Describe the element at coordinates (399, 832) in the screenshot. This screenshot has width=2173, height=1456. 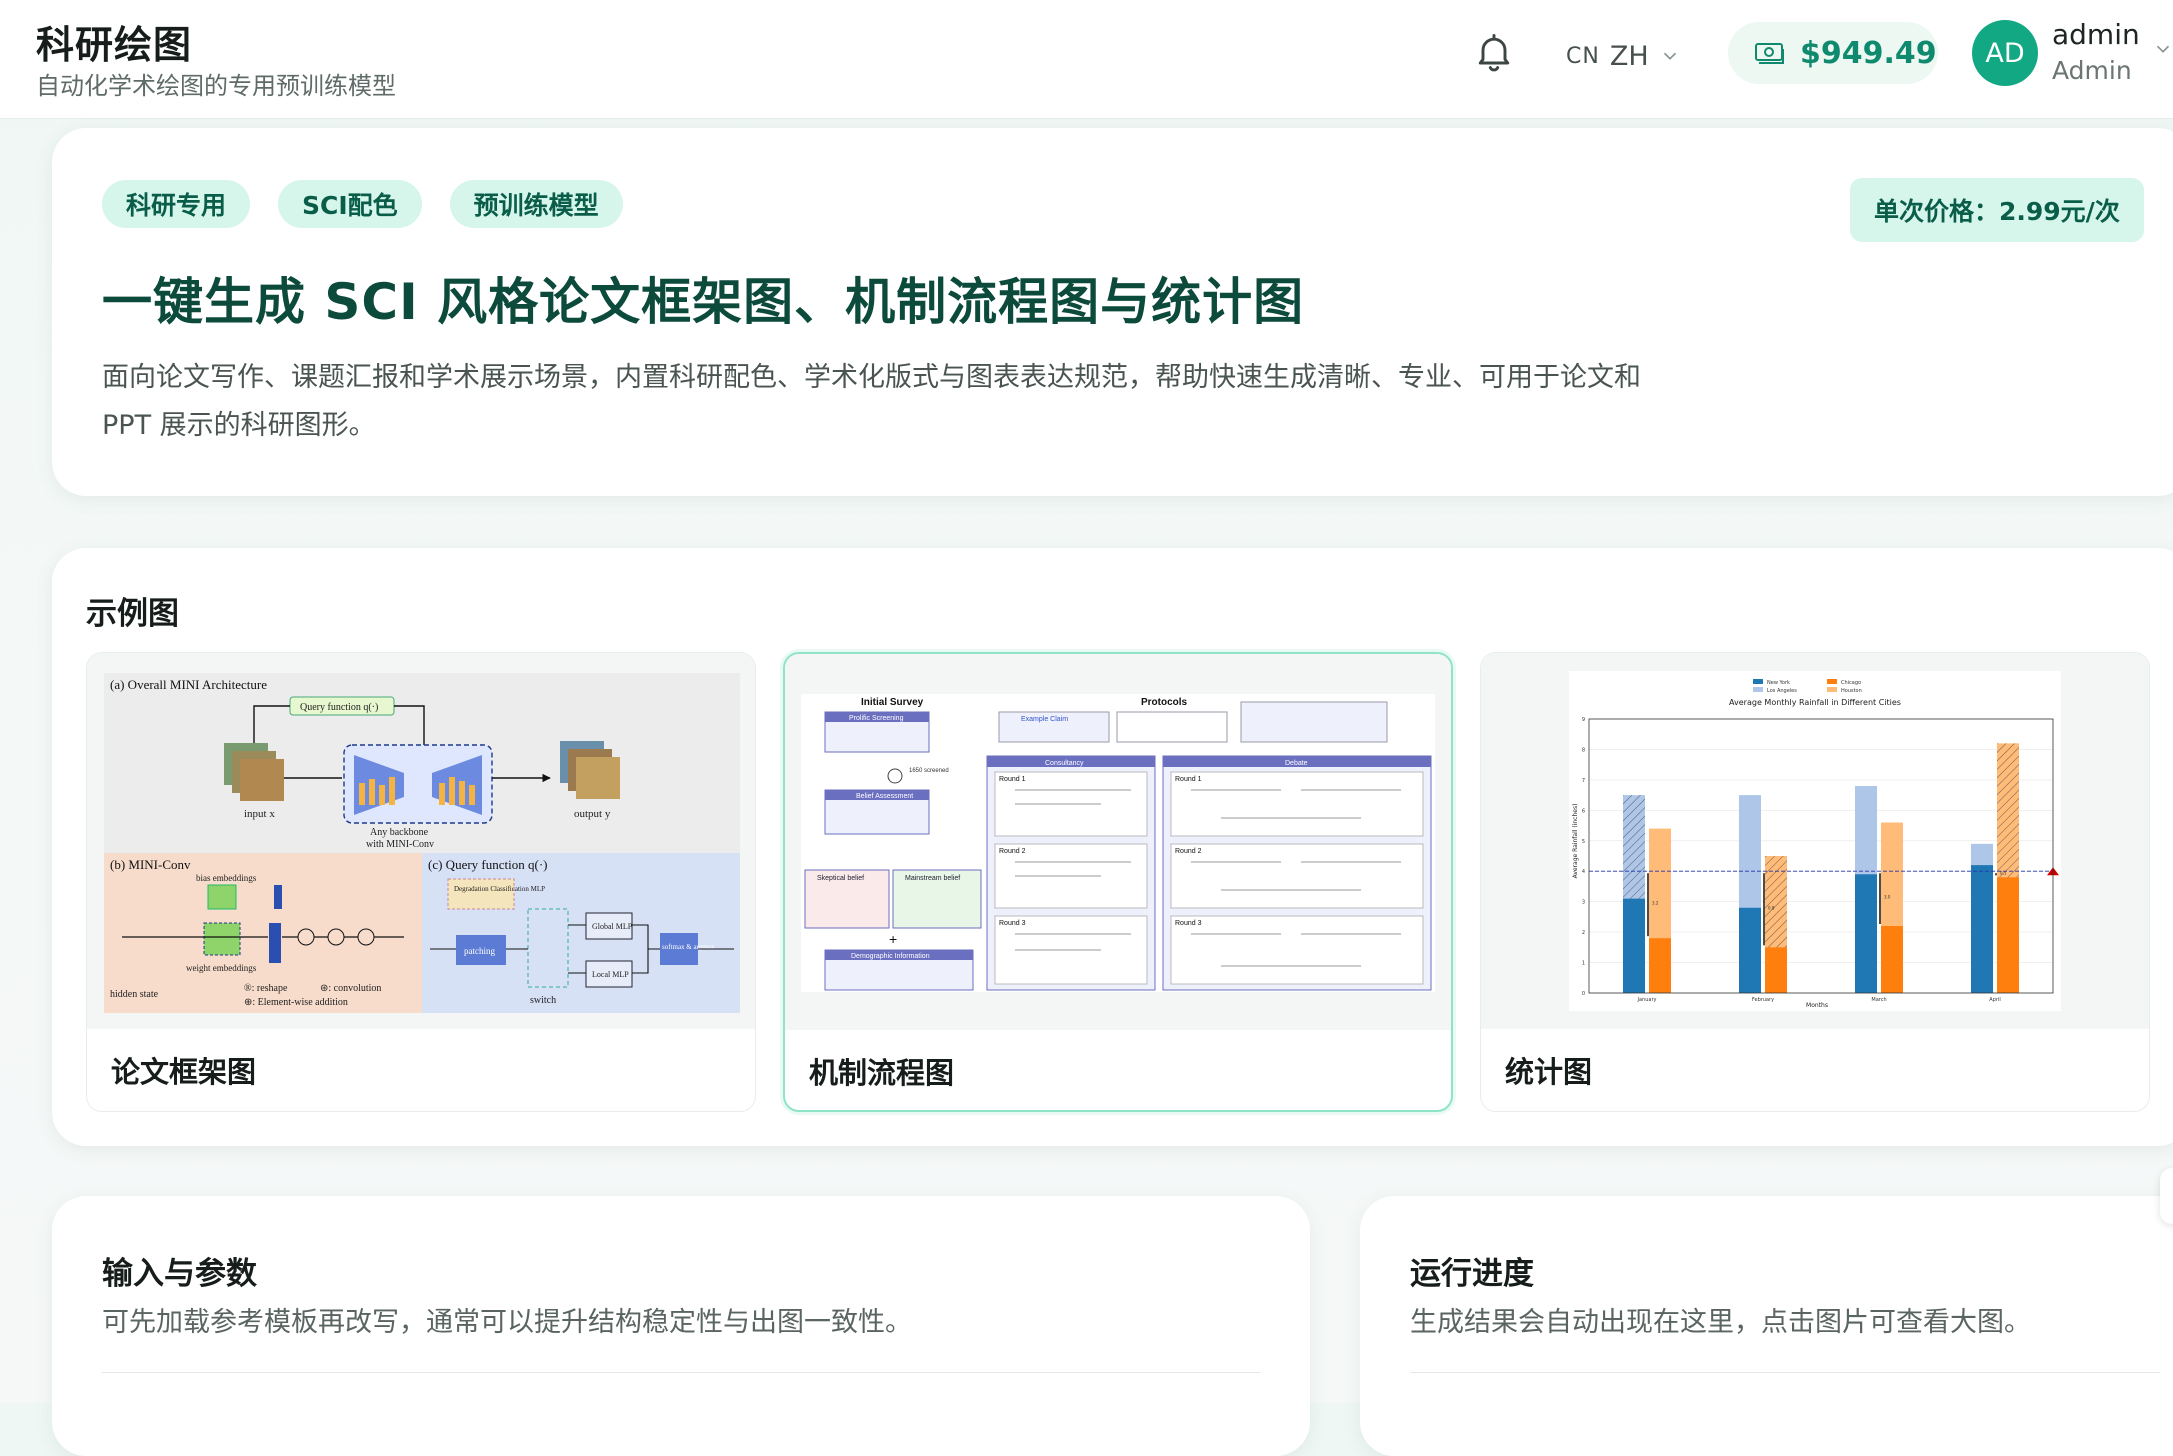
I see `diagram-text: Any backbone` at that location.